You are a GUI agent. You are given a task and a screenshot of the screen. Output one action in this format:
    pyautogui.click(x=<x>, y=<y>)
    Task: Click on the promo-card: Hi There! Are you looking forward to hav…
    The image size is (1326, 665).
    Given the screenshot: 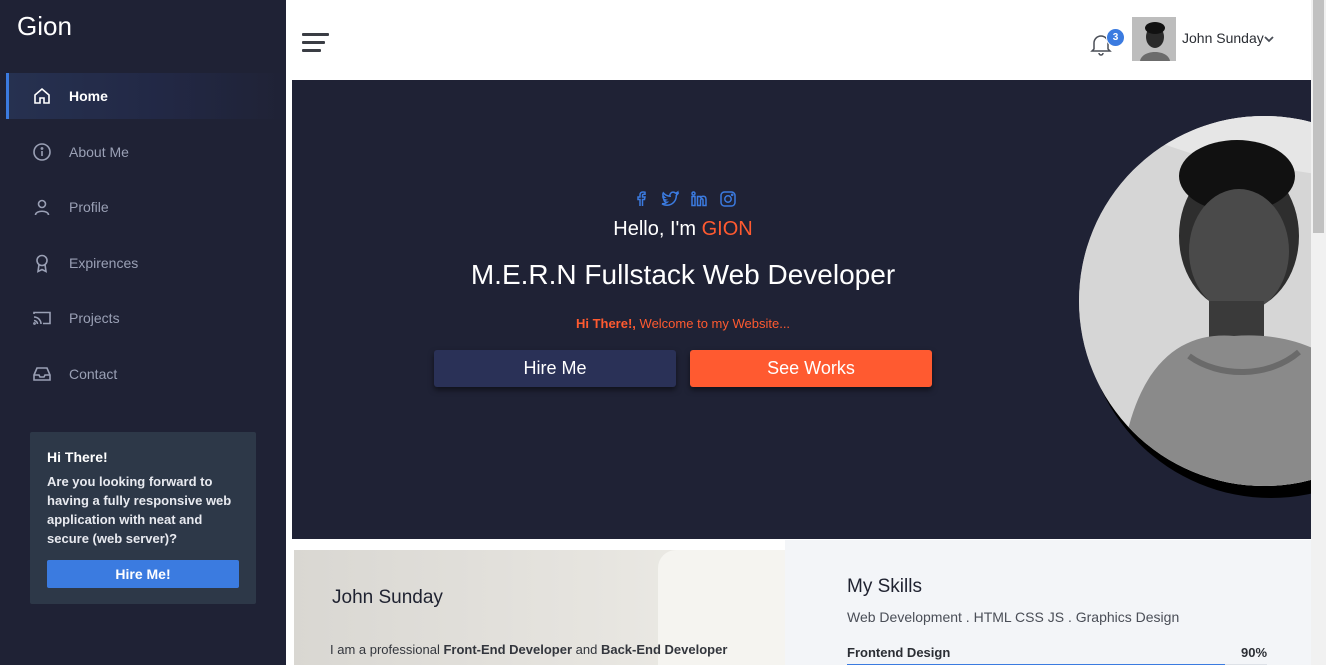 What is the action you would take?
    pyautogui.click(x=143, y=518)
    